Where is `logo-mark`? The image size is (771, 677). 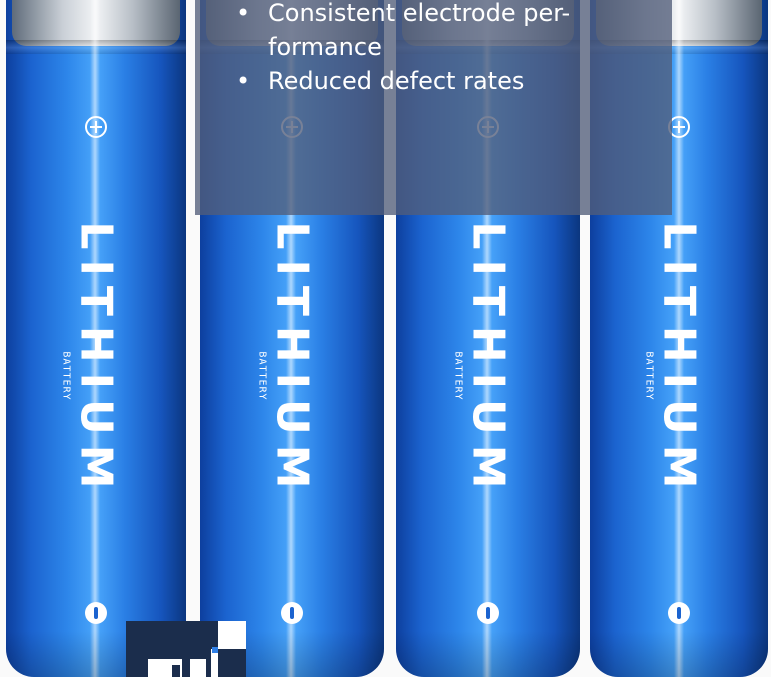 logo-mark is located at coordinates (186, 649).